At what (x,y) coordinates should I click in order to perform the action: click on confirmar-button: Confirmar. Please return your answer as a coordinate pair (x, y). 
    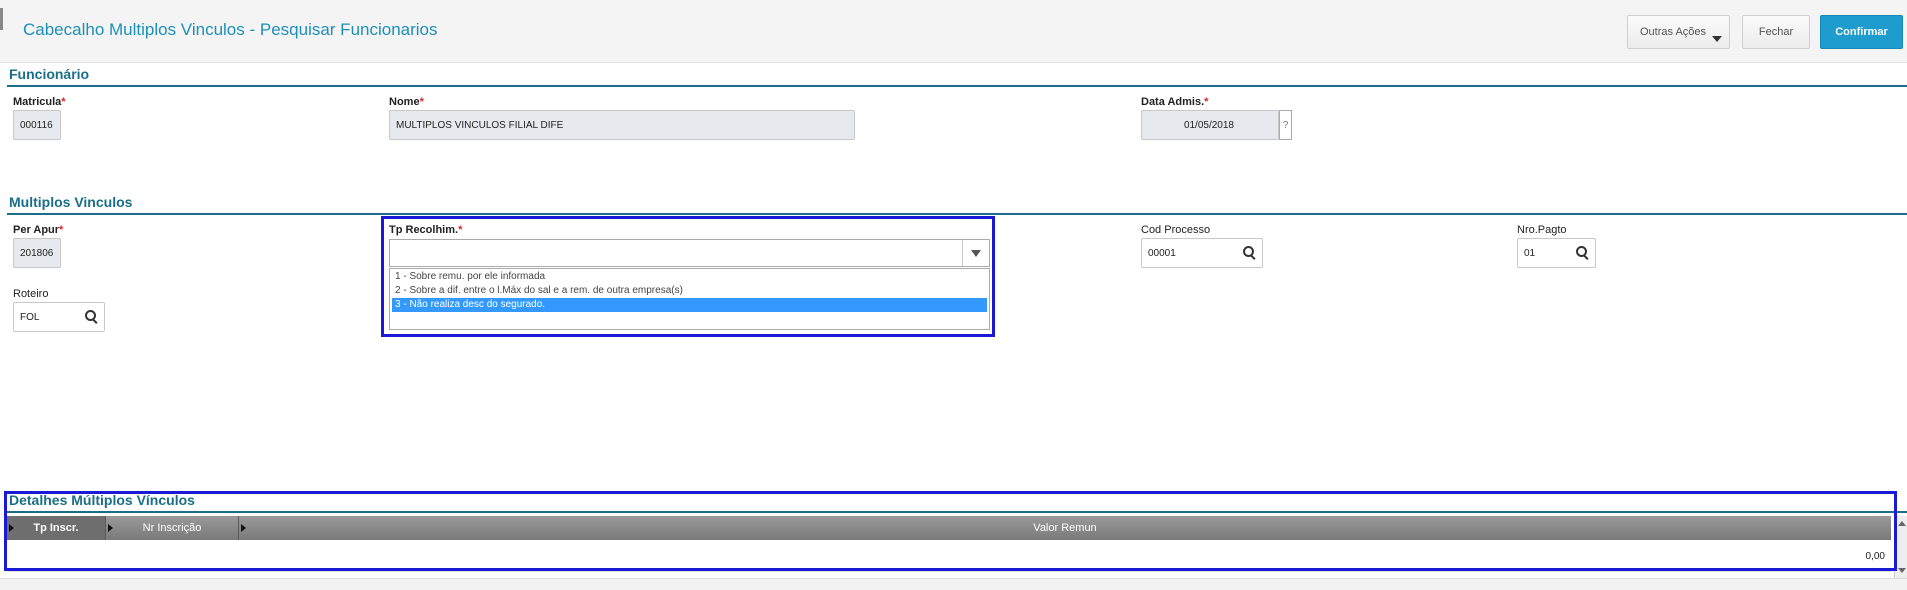
    Looking at the image, I should click on (1861, 32).